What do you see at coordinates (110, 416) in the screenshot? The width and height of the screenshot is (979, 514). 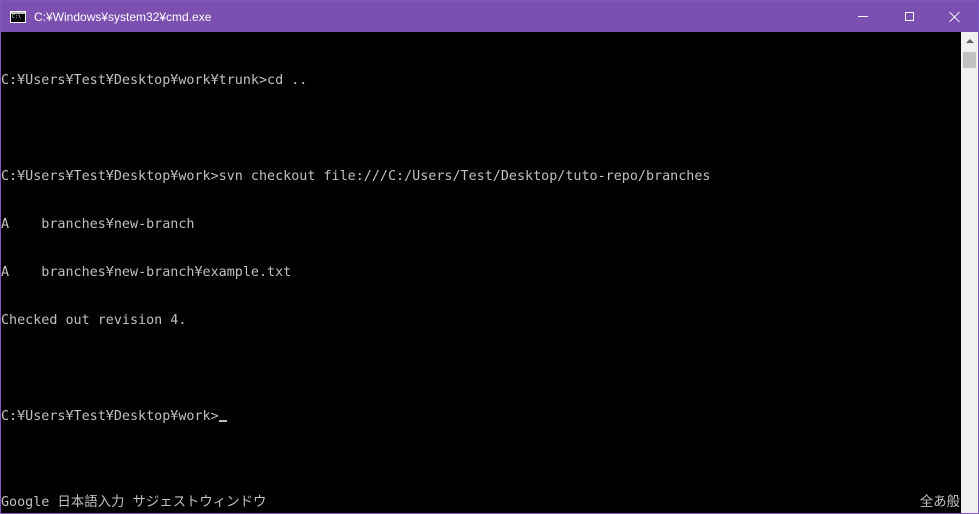 I see `prompt-text: C:¥Users¥Test¥Desktop¥work>` at bounding box center [110, 416].